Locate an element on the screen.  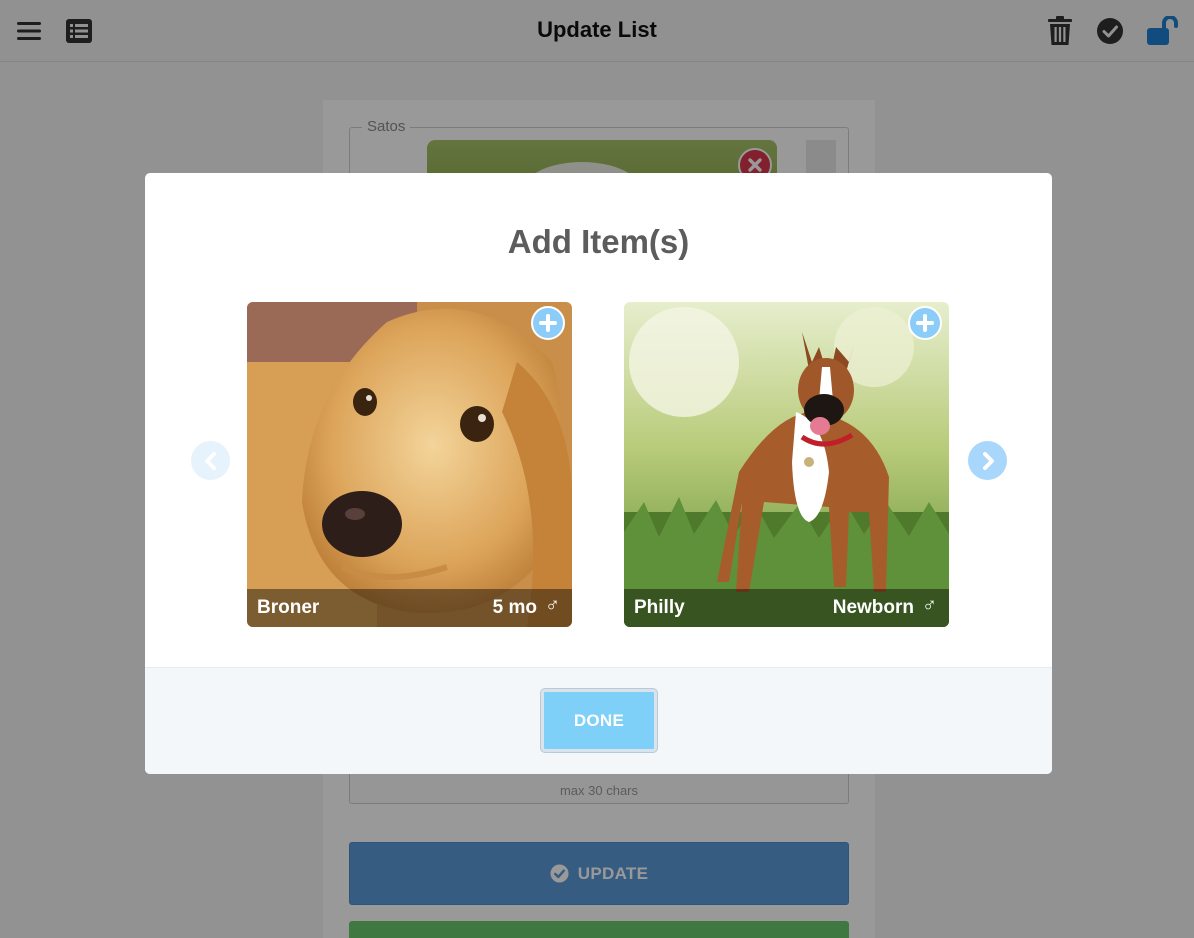
pet-name: Broner is located at coordinates (288, 607).